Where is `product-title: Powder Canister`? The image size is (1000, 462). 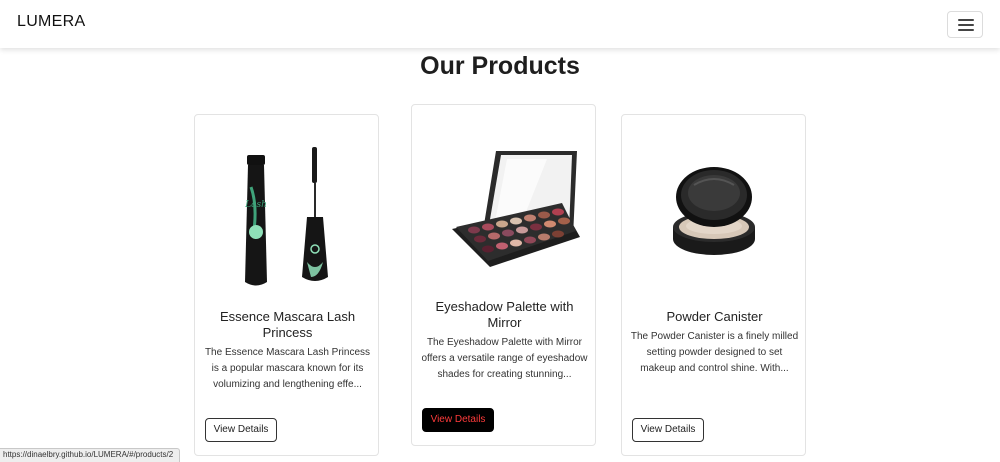
product-title: Powder Canister is located at coordinates (714, 316).